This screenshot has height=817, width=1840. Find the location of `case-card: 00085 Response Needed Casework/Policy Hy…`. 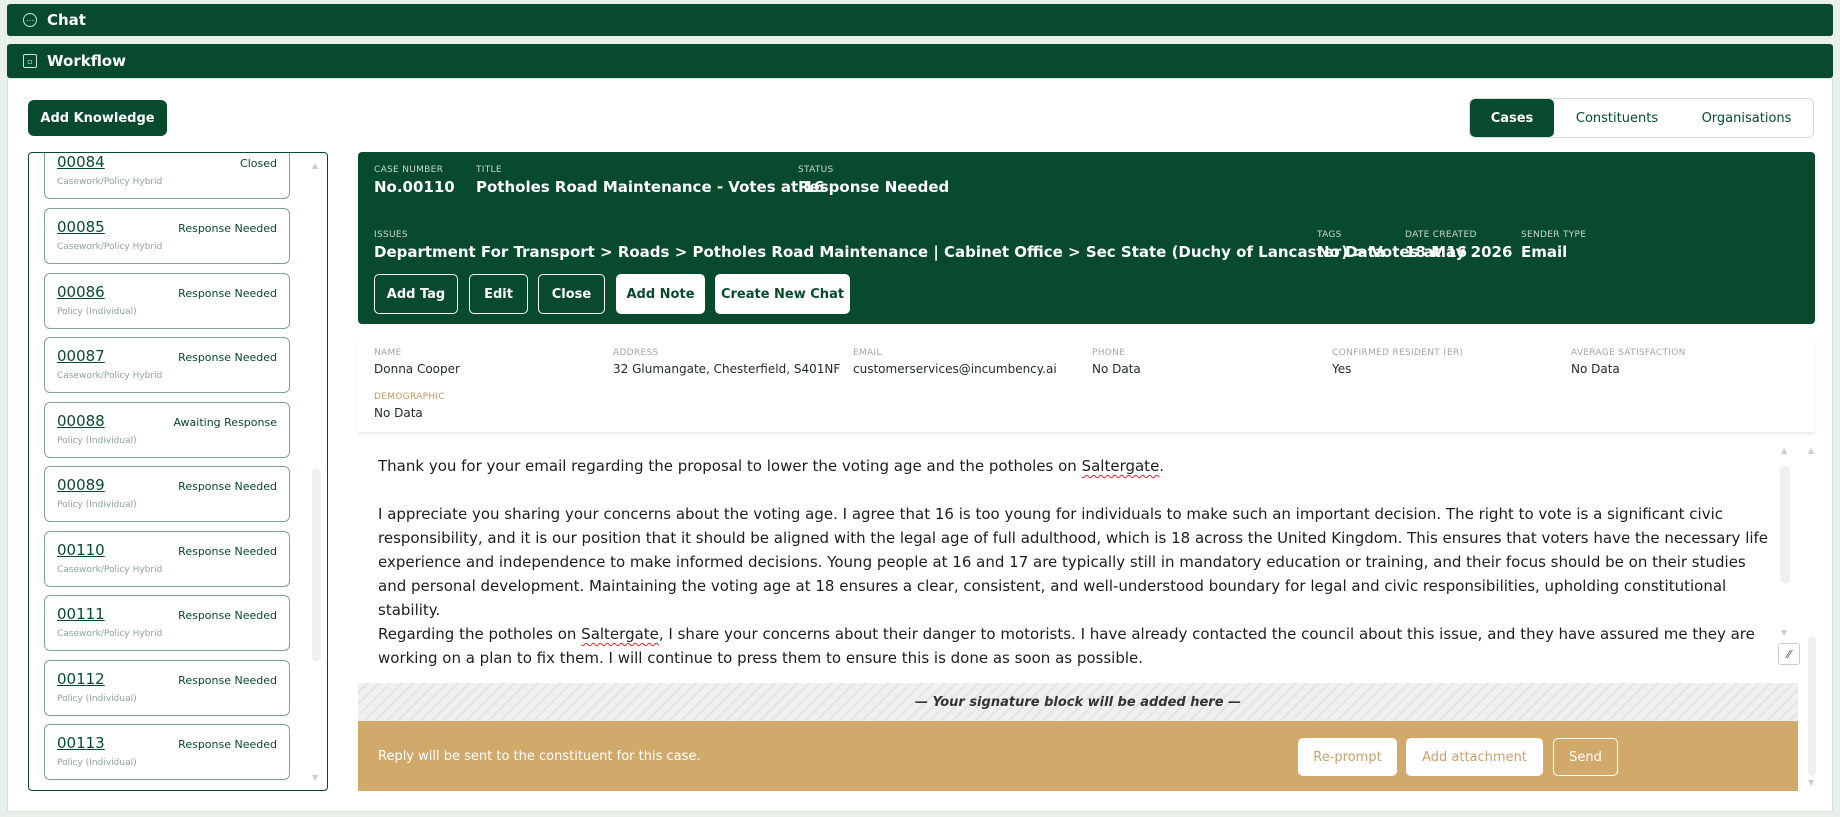

case-card: 00085 Response Needed Casework/Policy Hy… is located at coordinates (167, 236).